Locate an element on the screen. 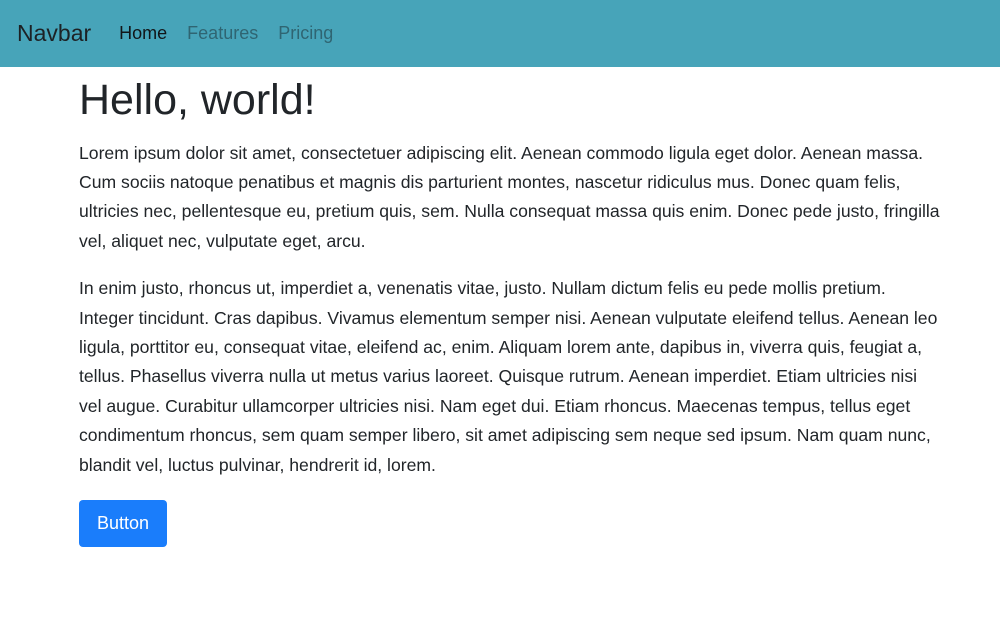 This screenshot has height=617, width=1000. navbar: Navbar Home Features Pricing is located at coordinates (500, 33).